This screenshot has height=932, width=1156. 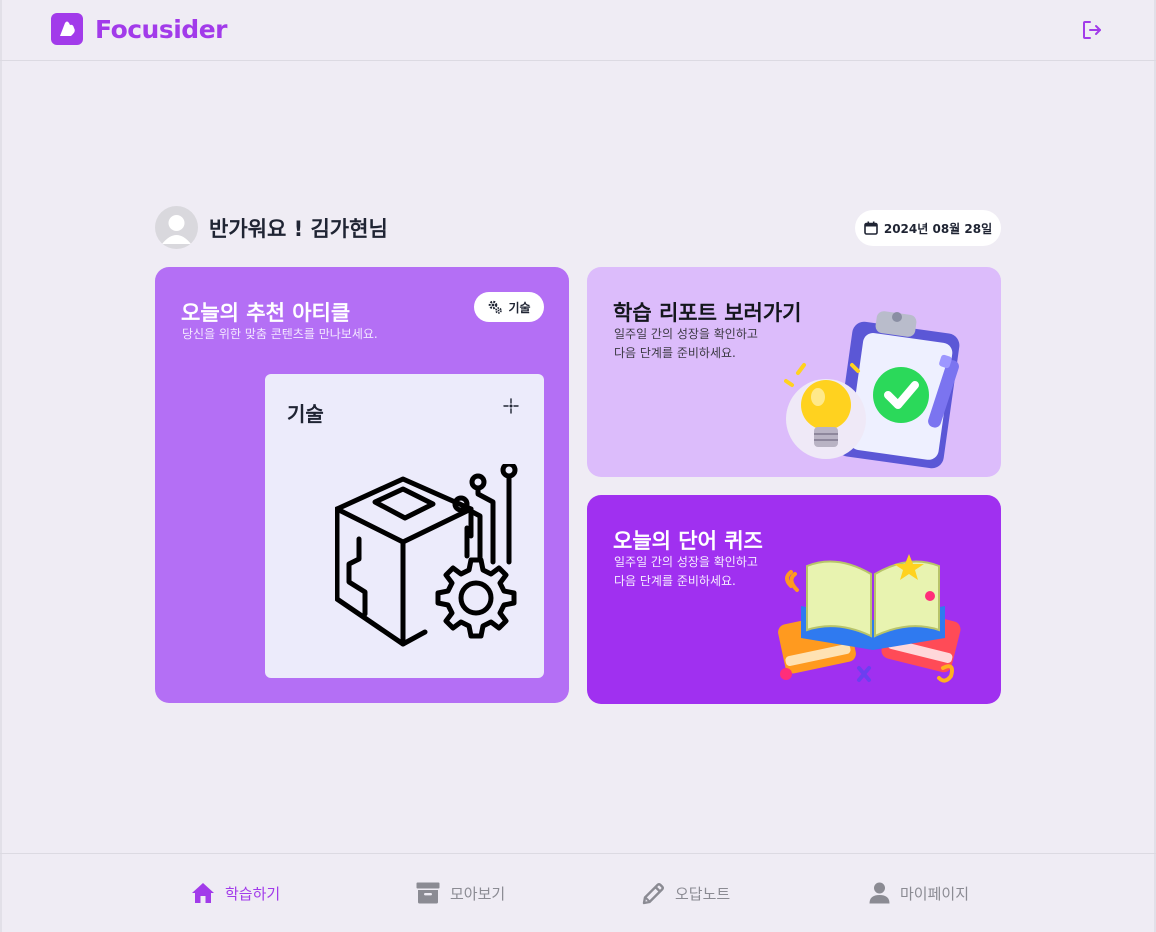 I want to click on nav-label-collection: 모아보기, so click(x=478, y=893).